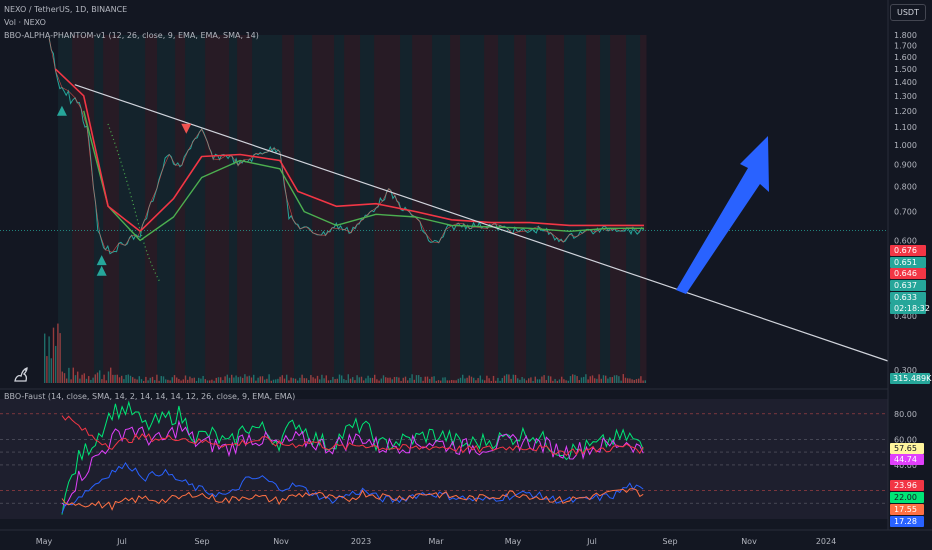 The image size is (932, 550). Describe the element at coordinates (905, 414) in the screenshot. I see `osc-tick-label: 80.00` at that location.